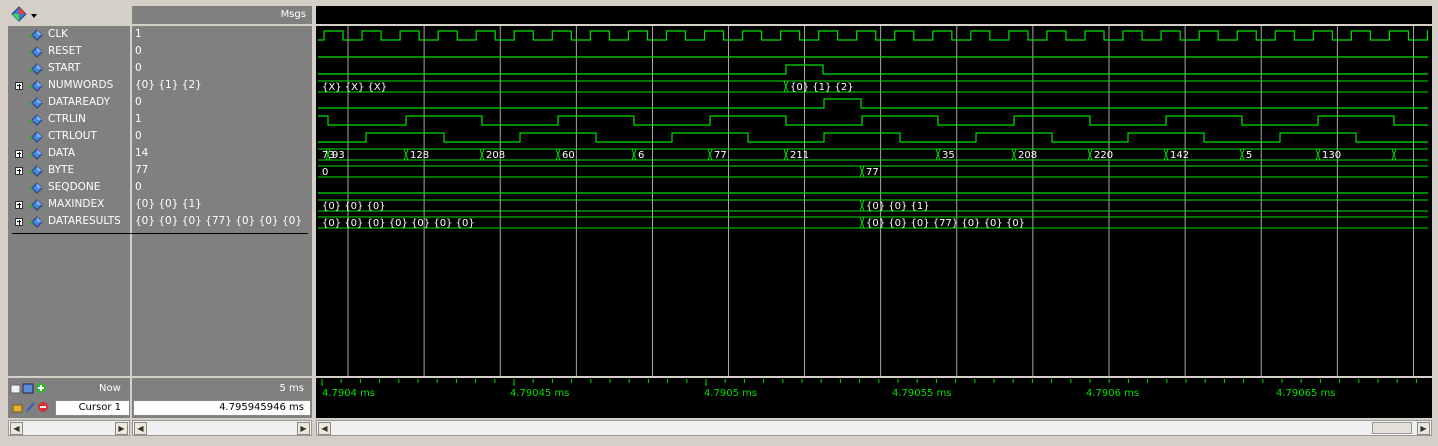  I want to click on signal-row: CTRLOUT, so click(65, 137).